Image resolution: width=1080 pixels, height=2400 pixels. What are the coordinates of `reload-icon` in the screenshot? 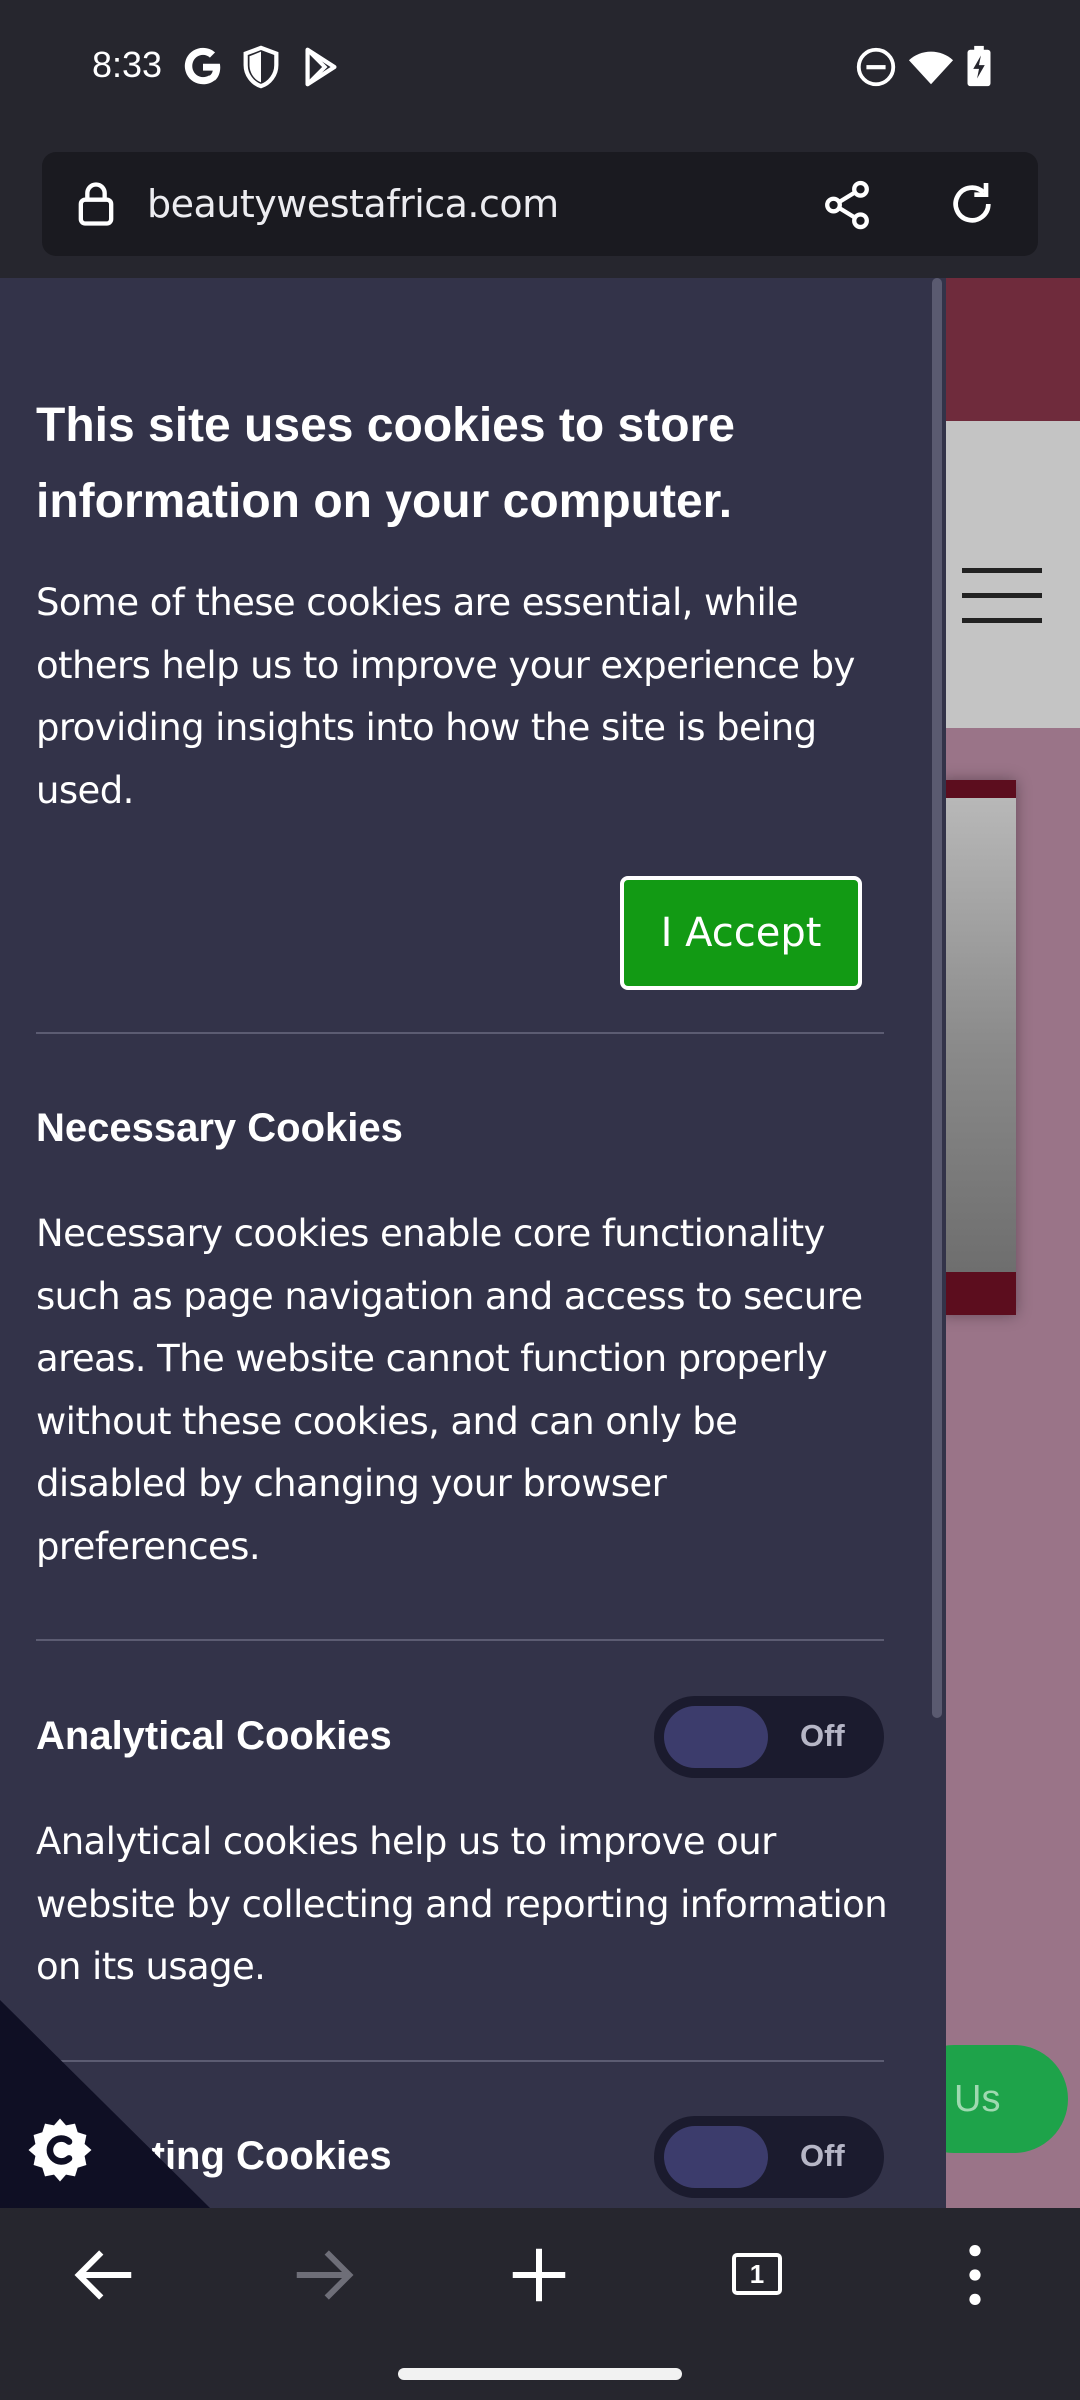 It's located at (972, 204).